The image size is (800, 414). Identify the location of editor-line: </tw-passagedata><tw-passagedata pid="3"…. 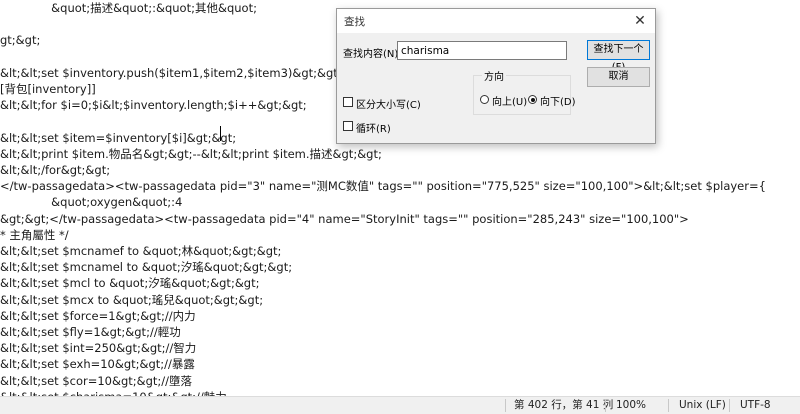
(383, 186).